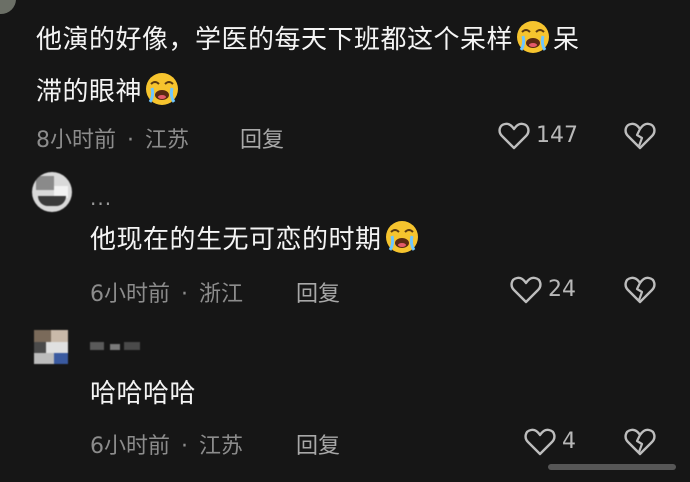 The height and width of the screenshot is (482, 690). I want to click on comment-1-meta: 8小时前 · 江苏, so click(112, 138).